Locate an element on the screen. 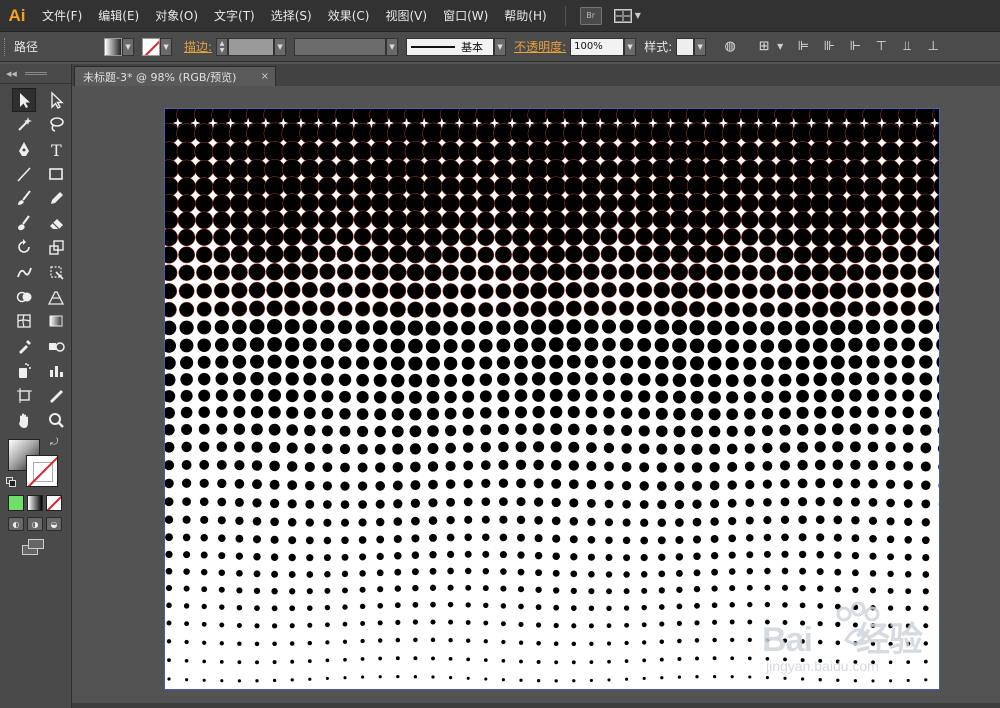 The width and height of the screenshot is (1000, 708). chevron-down-icon: ▼ is located at coordinates (780, 46).